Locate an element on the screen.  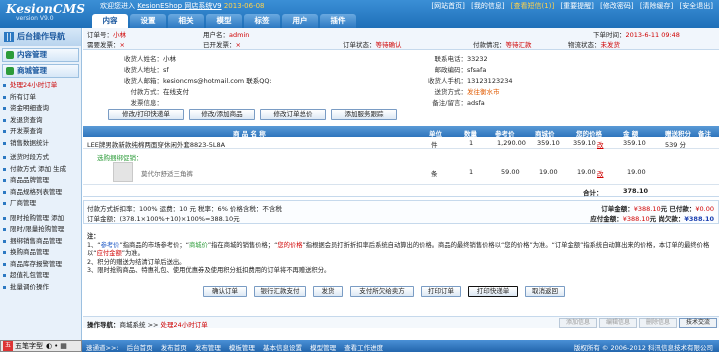
tab-models: 模型 is located at coordinates (224, 21).